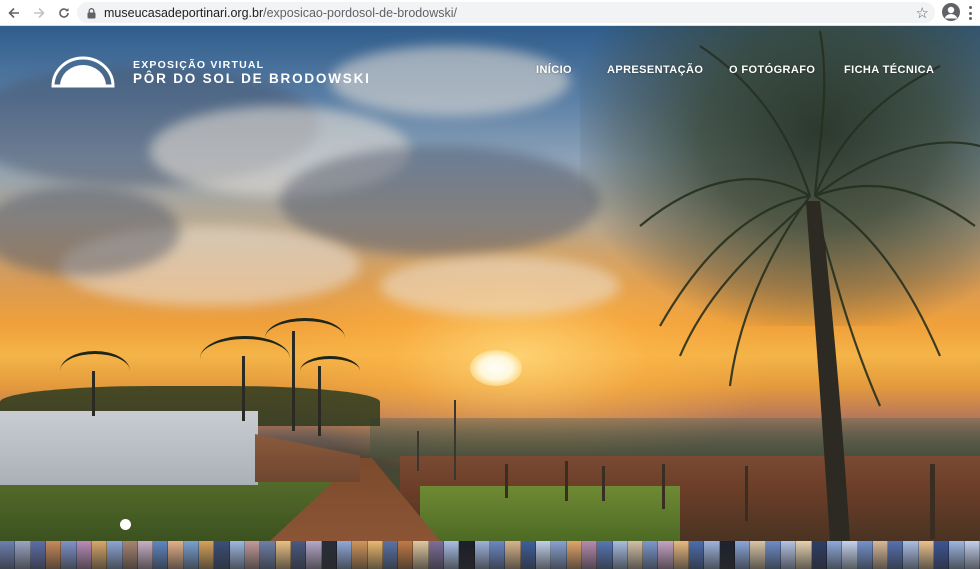  I want to click on profile-avatar-icon, so click(951, 12).